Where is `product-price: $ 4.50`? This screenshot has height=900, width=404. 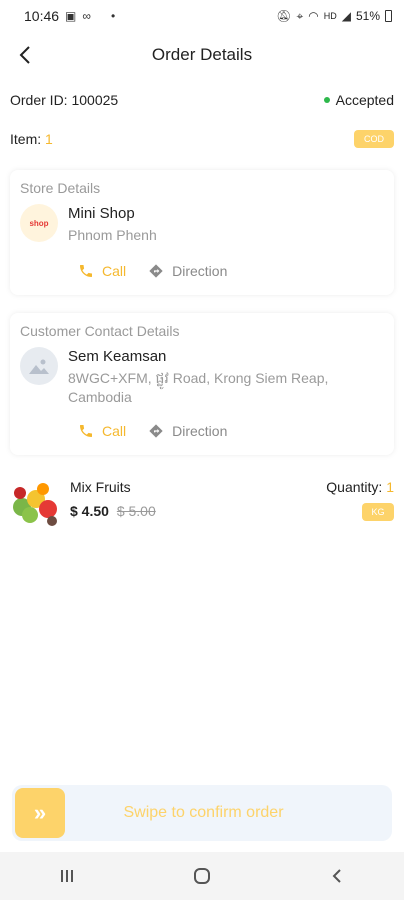 product-price: $ 4.50 is located at coordinates (89, 511).